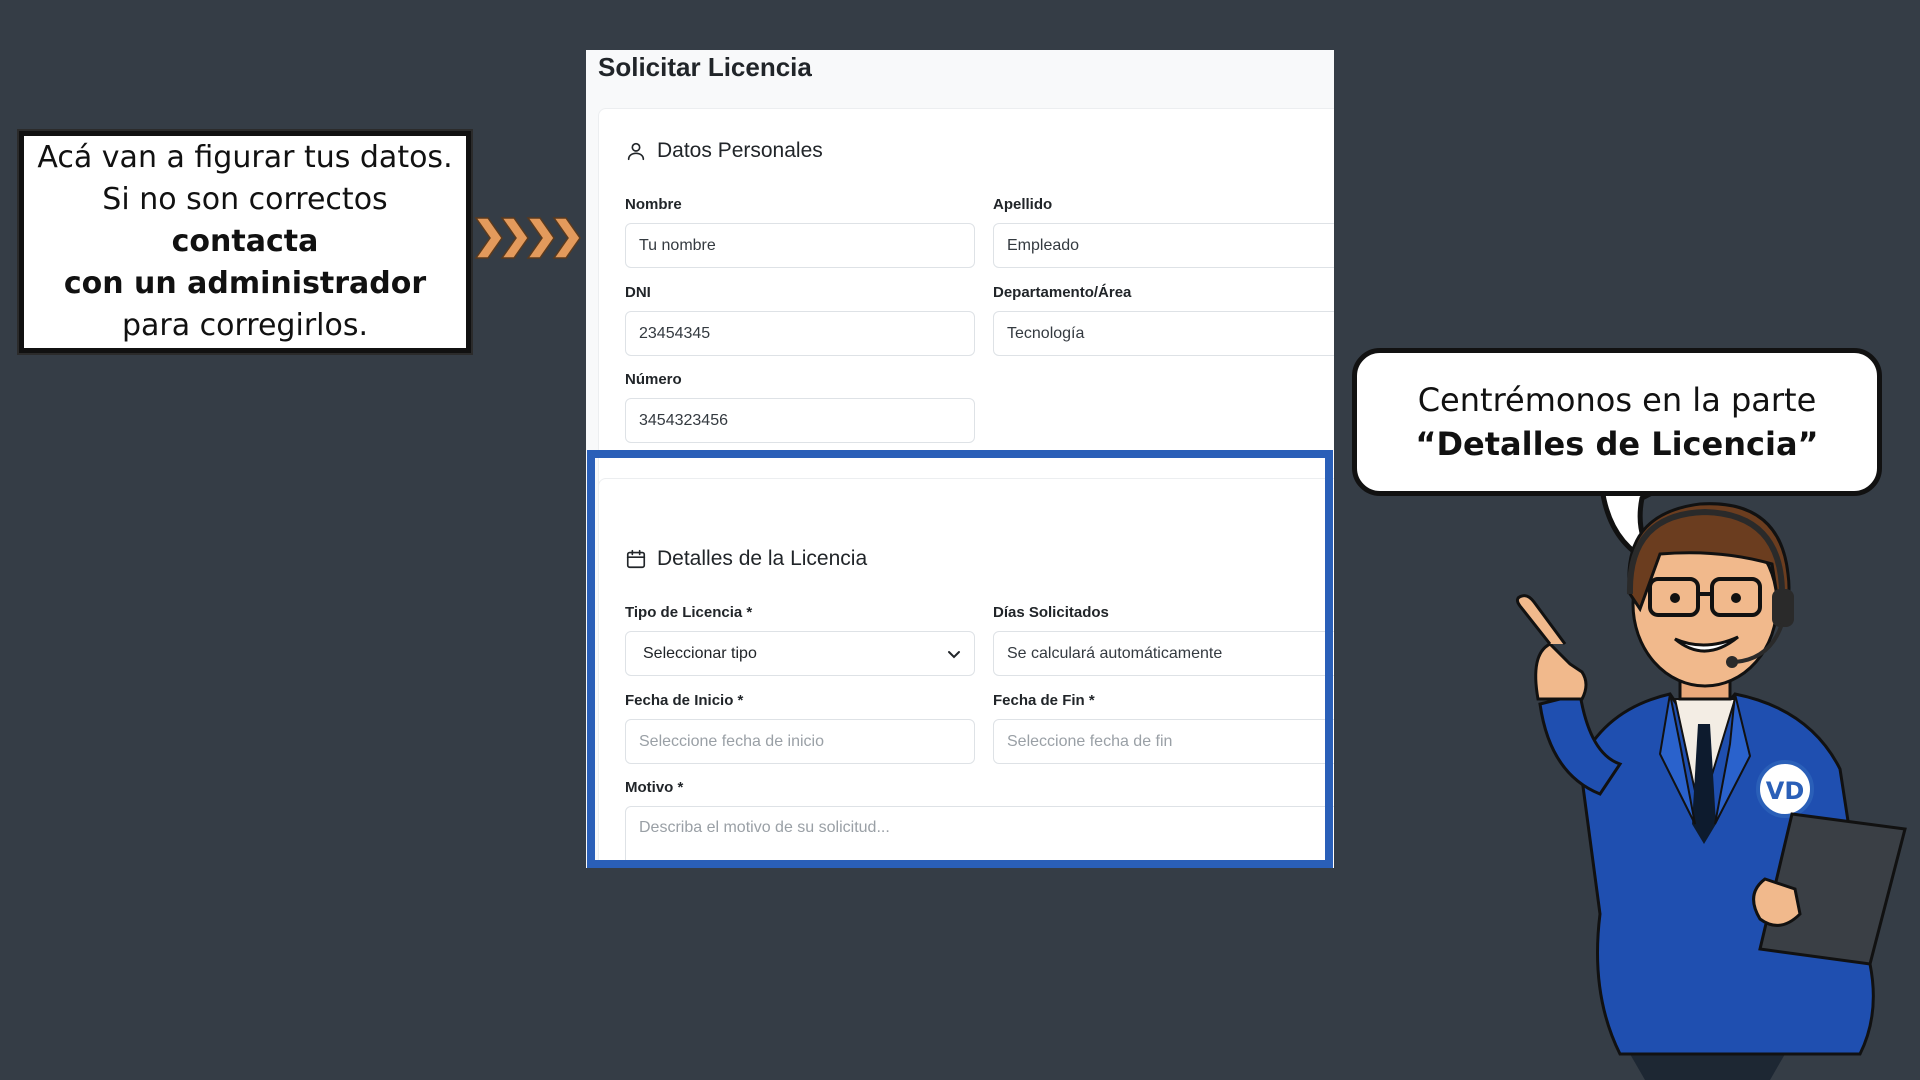 This screenshot has height=1080, width=1920. I want to click on fecha-inicio-label: Fecha de Inicio *, so click(684, 700).